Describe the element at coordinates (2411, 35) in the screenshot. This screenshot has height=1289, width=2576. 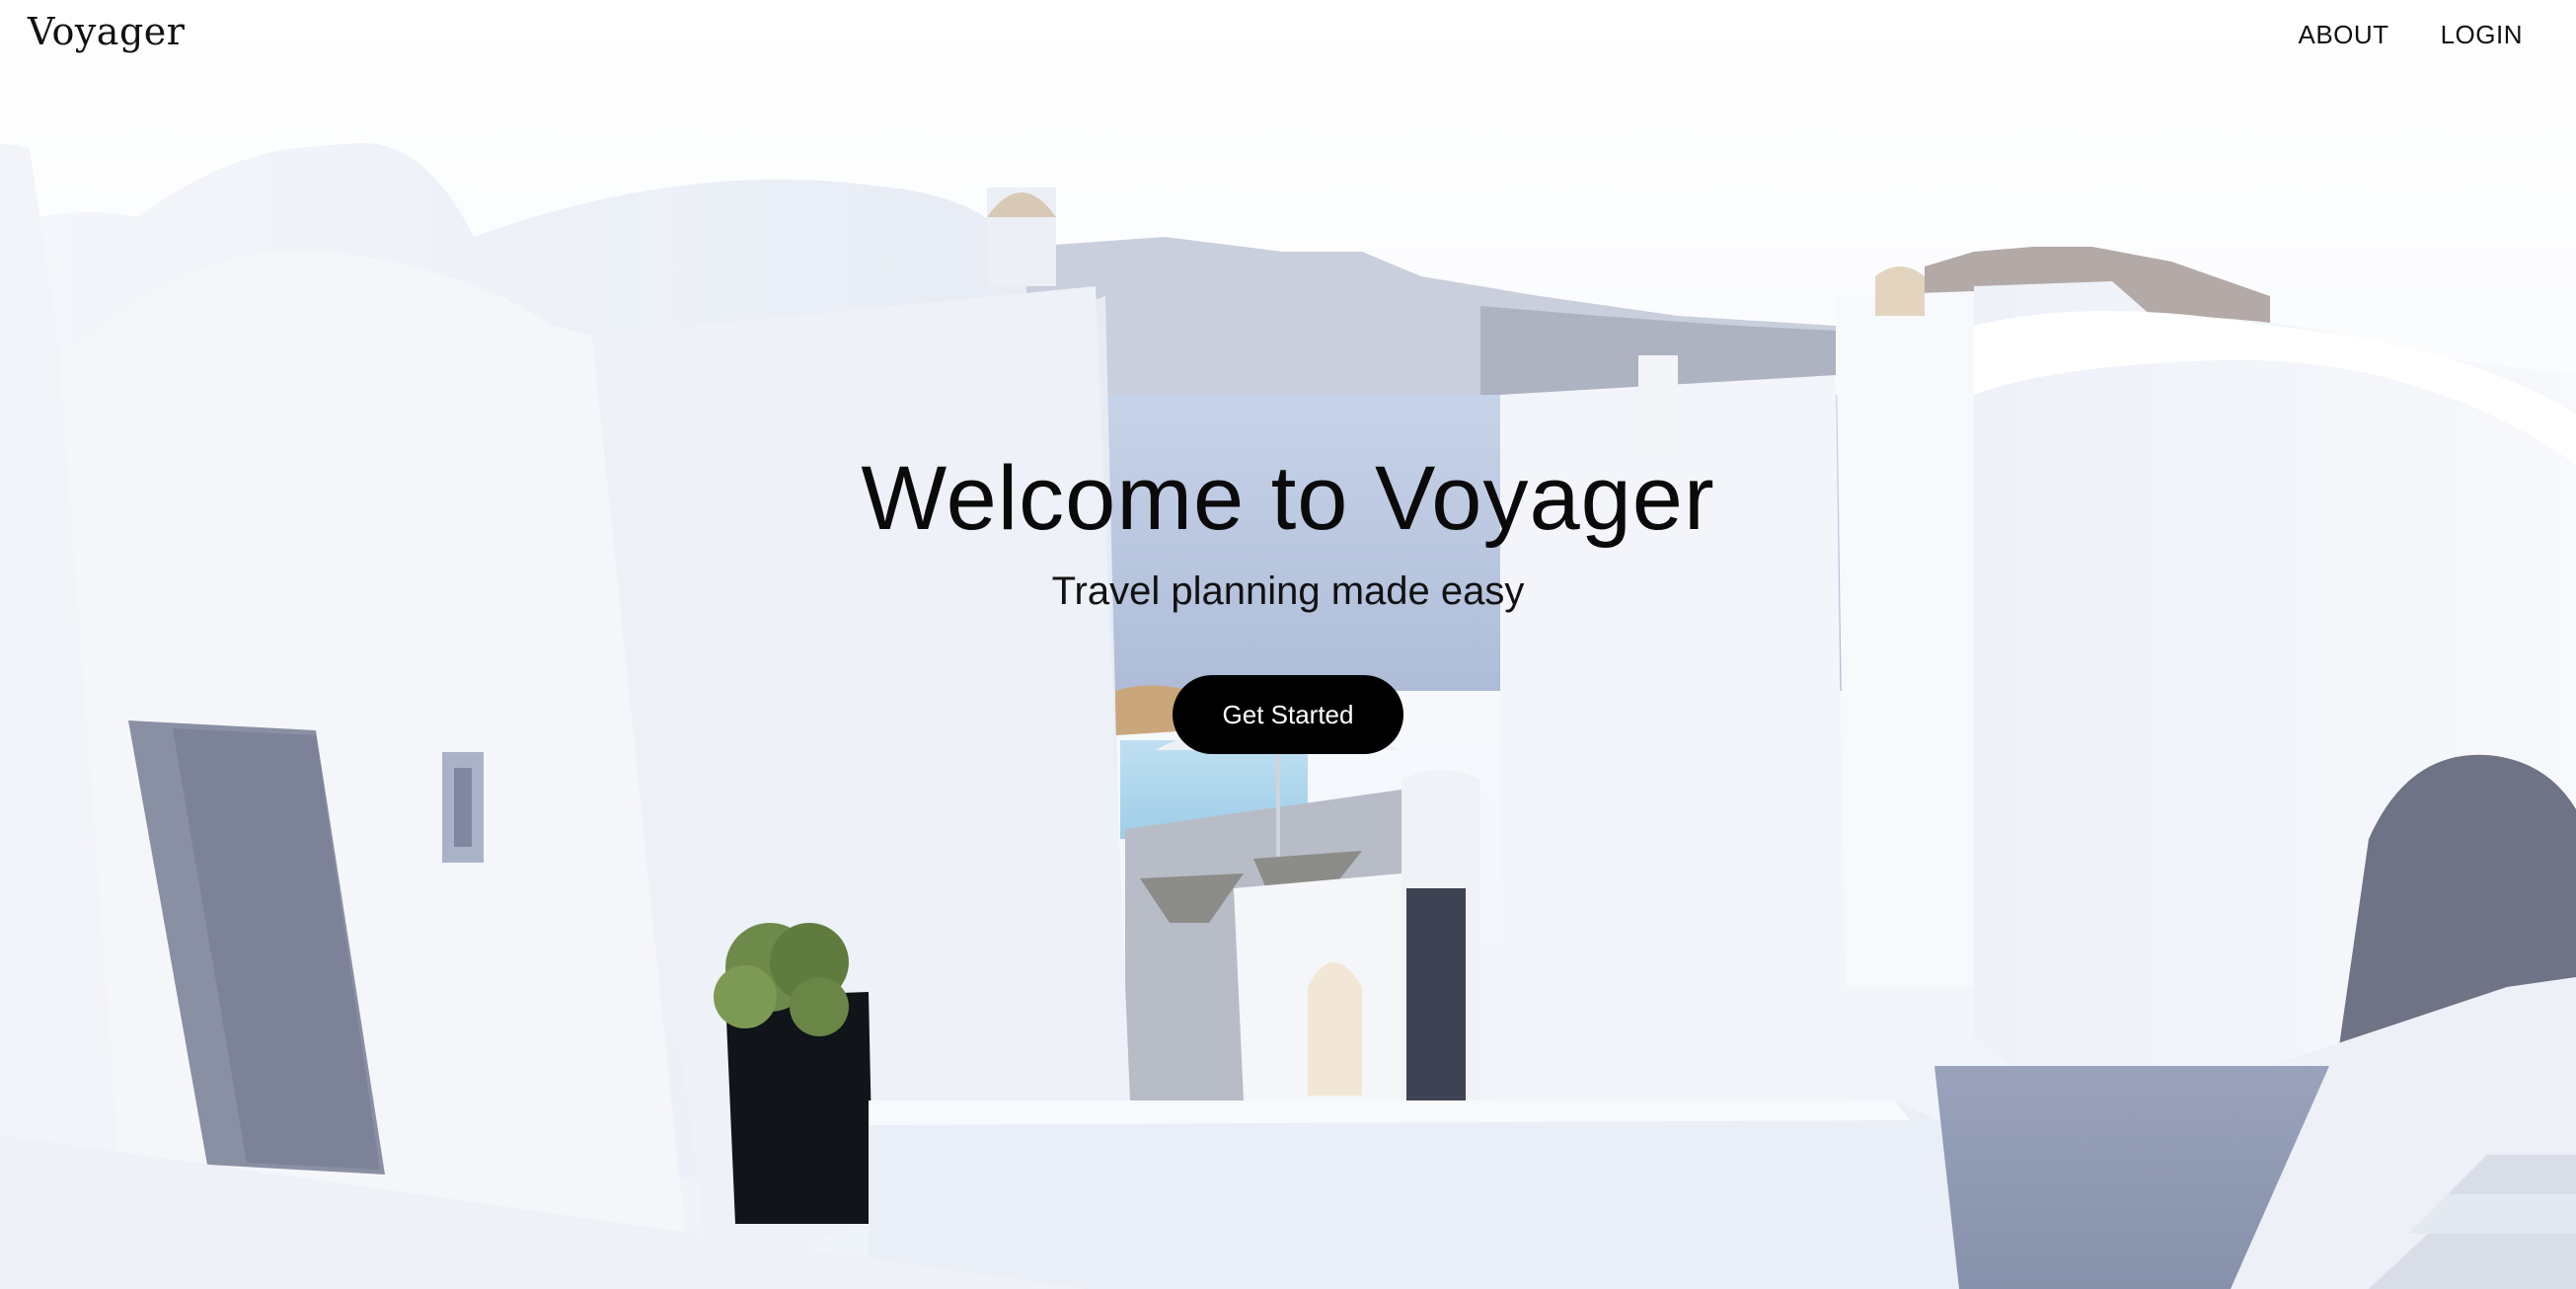
I see `nav-links: ABOUT LOGIN` at that location.